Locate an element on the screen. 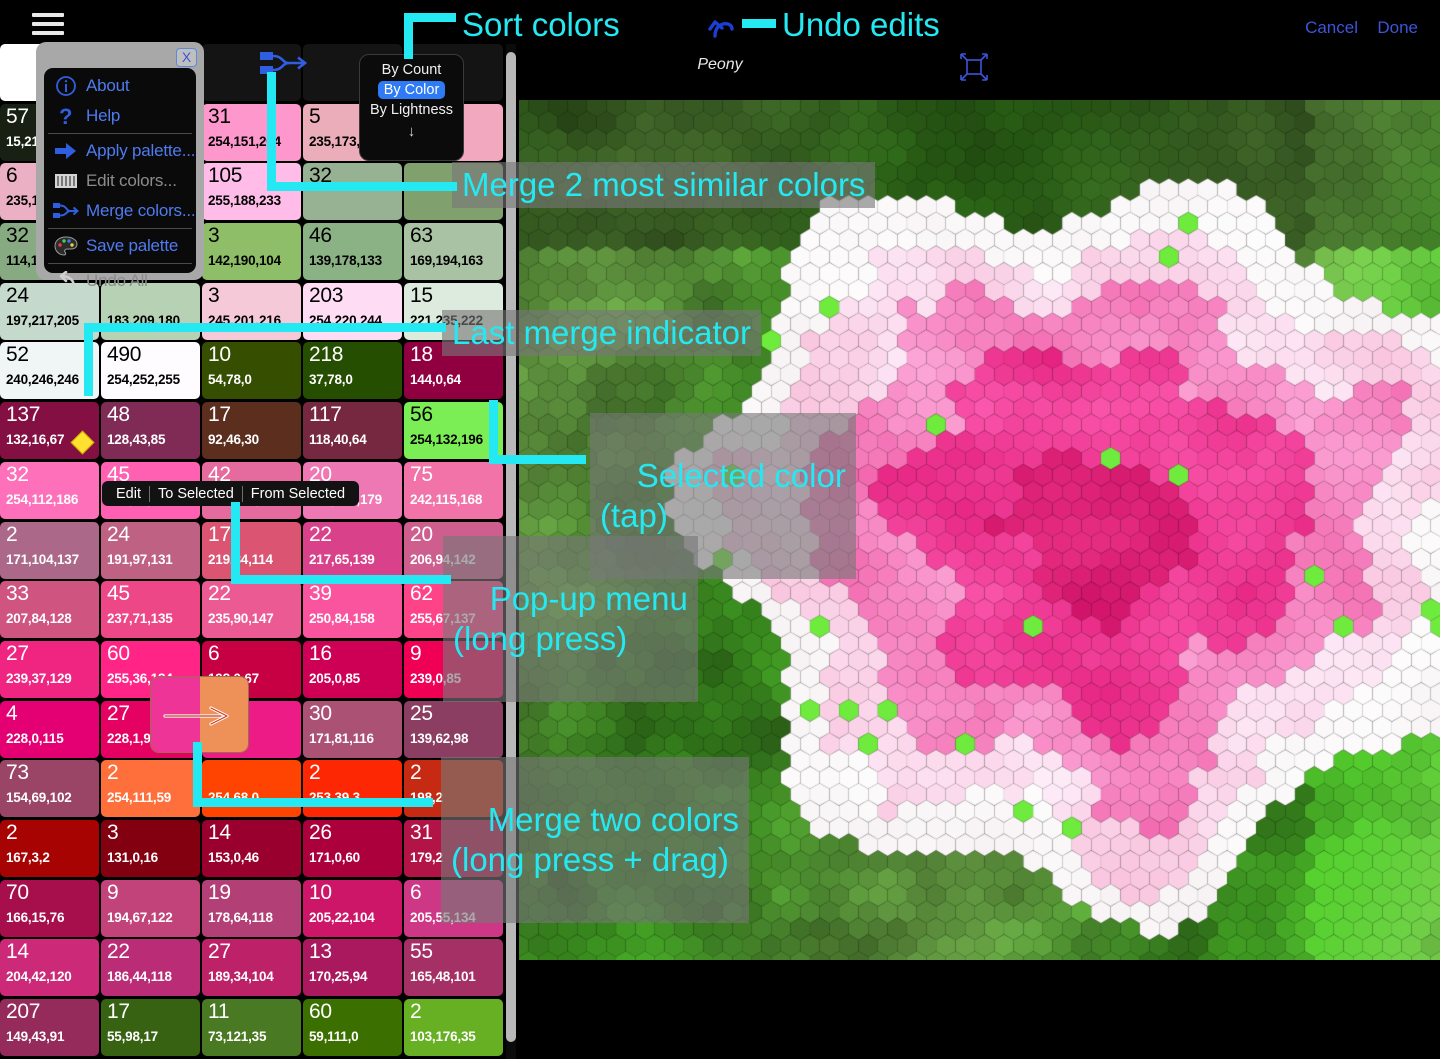 Image resolution: width=1440 pixels, height=1059 pixels. palette-cell: 48 128,43,85 is located at coordinates (150, 431).